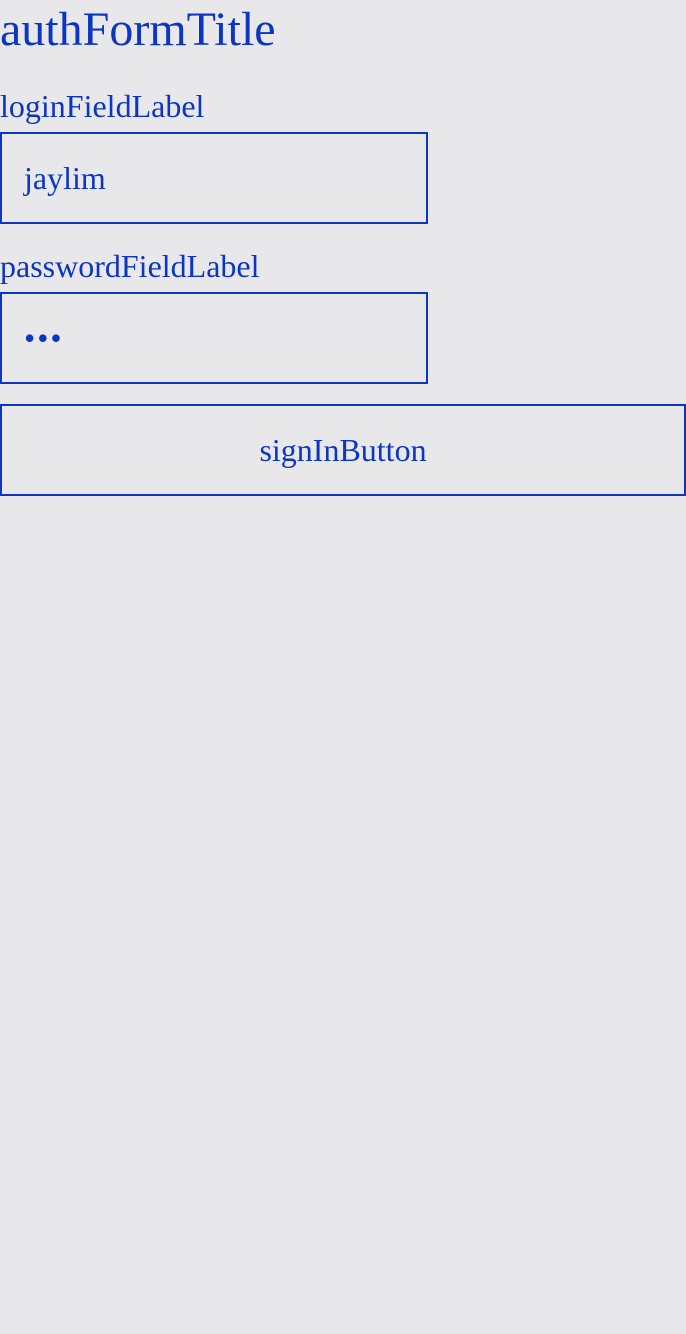  I want to click on auth-form-title: authFormTitle, so click(138, 29).